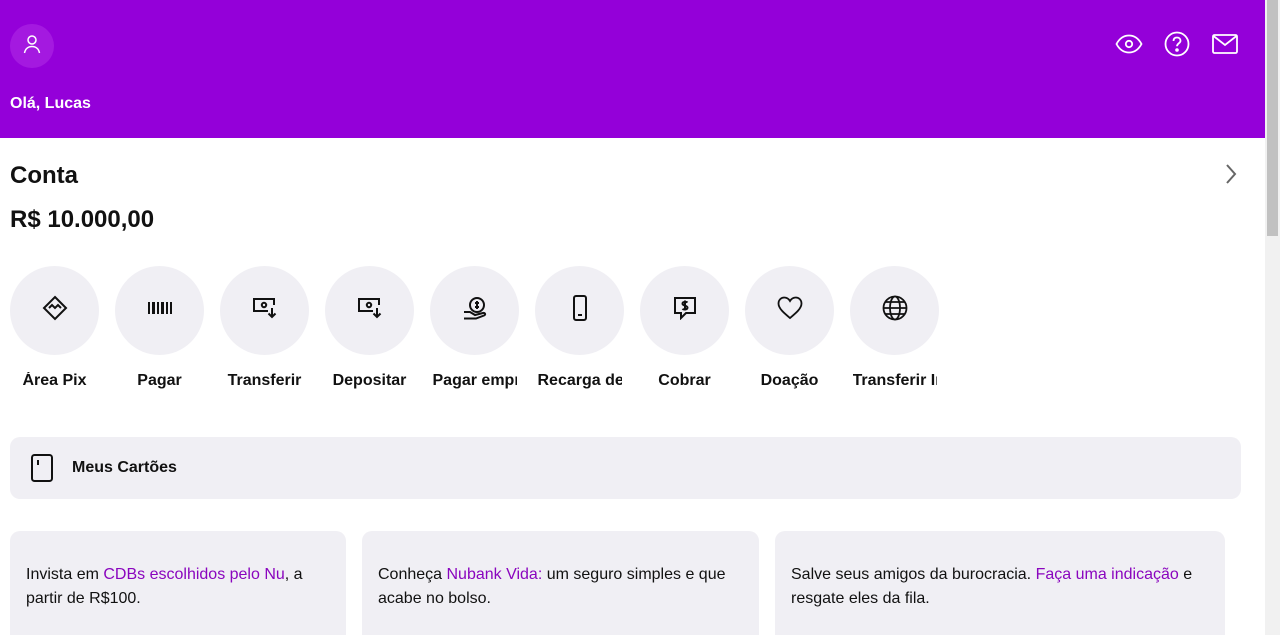 The width and height of the screenshot is (1280, 635). I want to click on user-icon, so click(32, 46).